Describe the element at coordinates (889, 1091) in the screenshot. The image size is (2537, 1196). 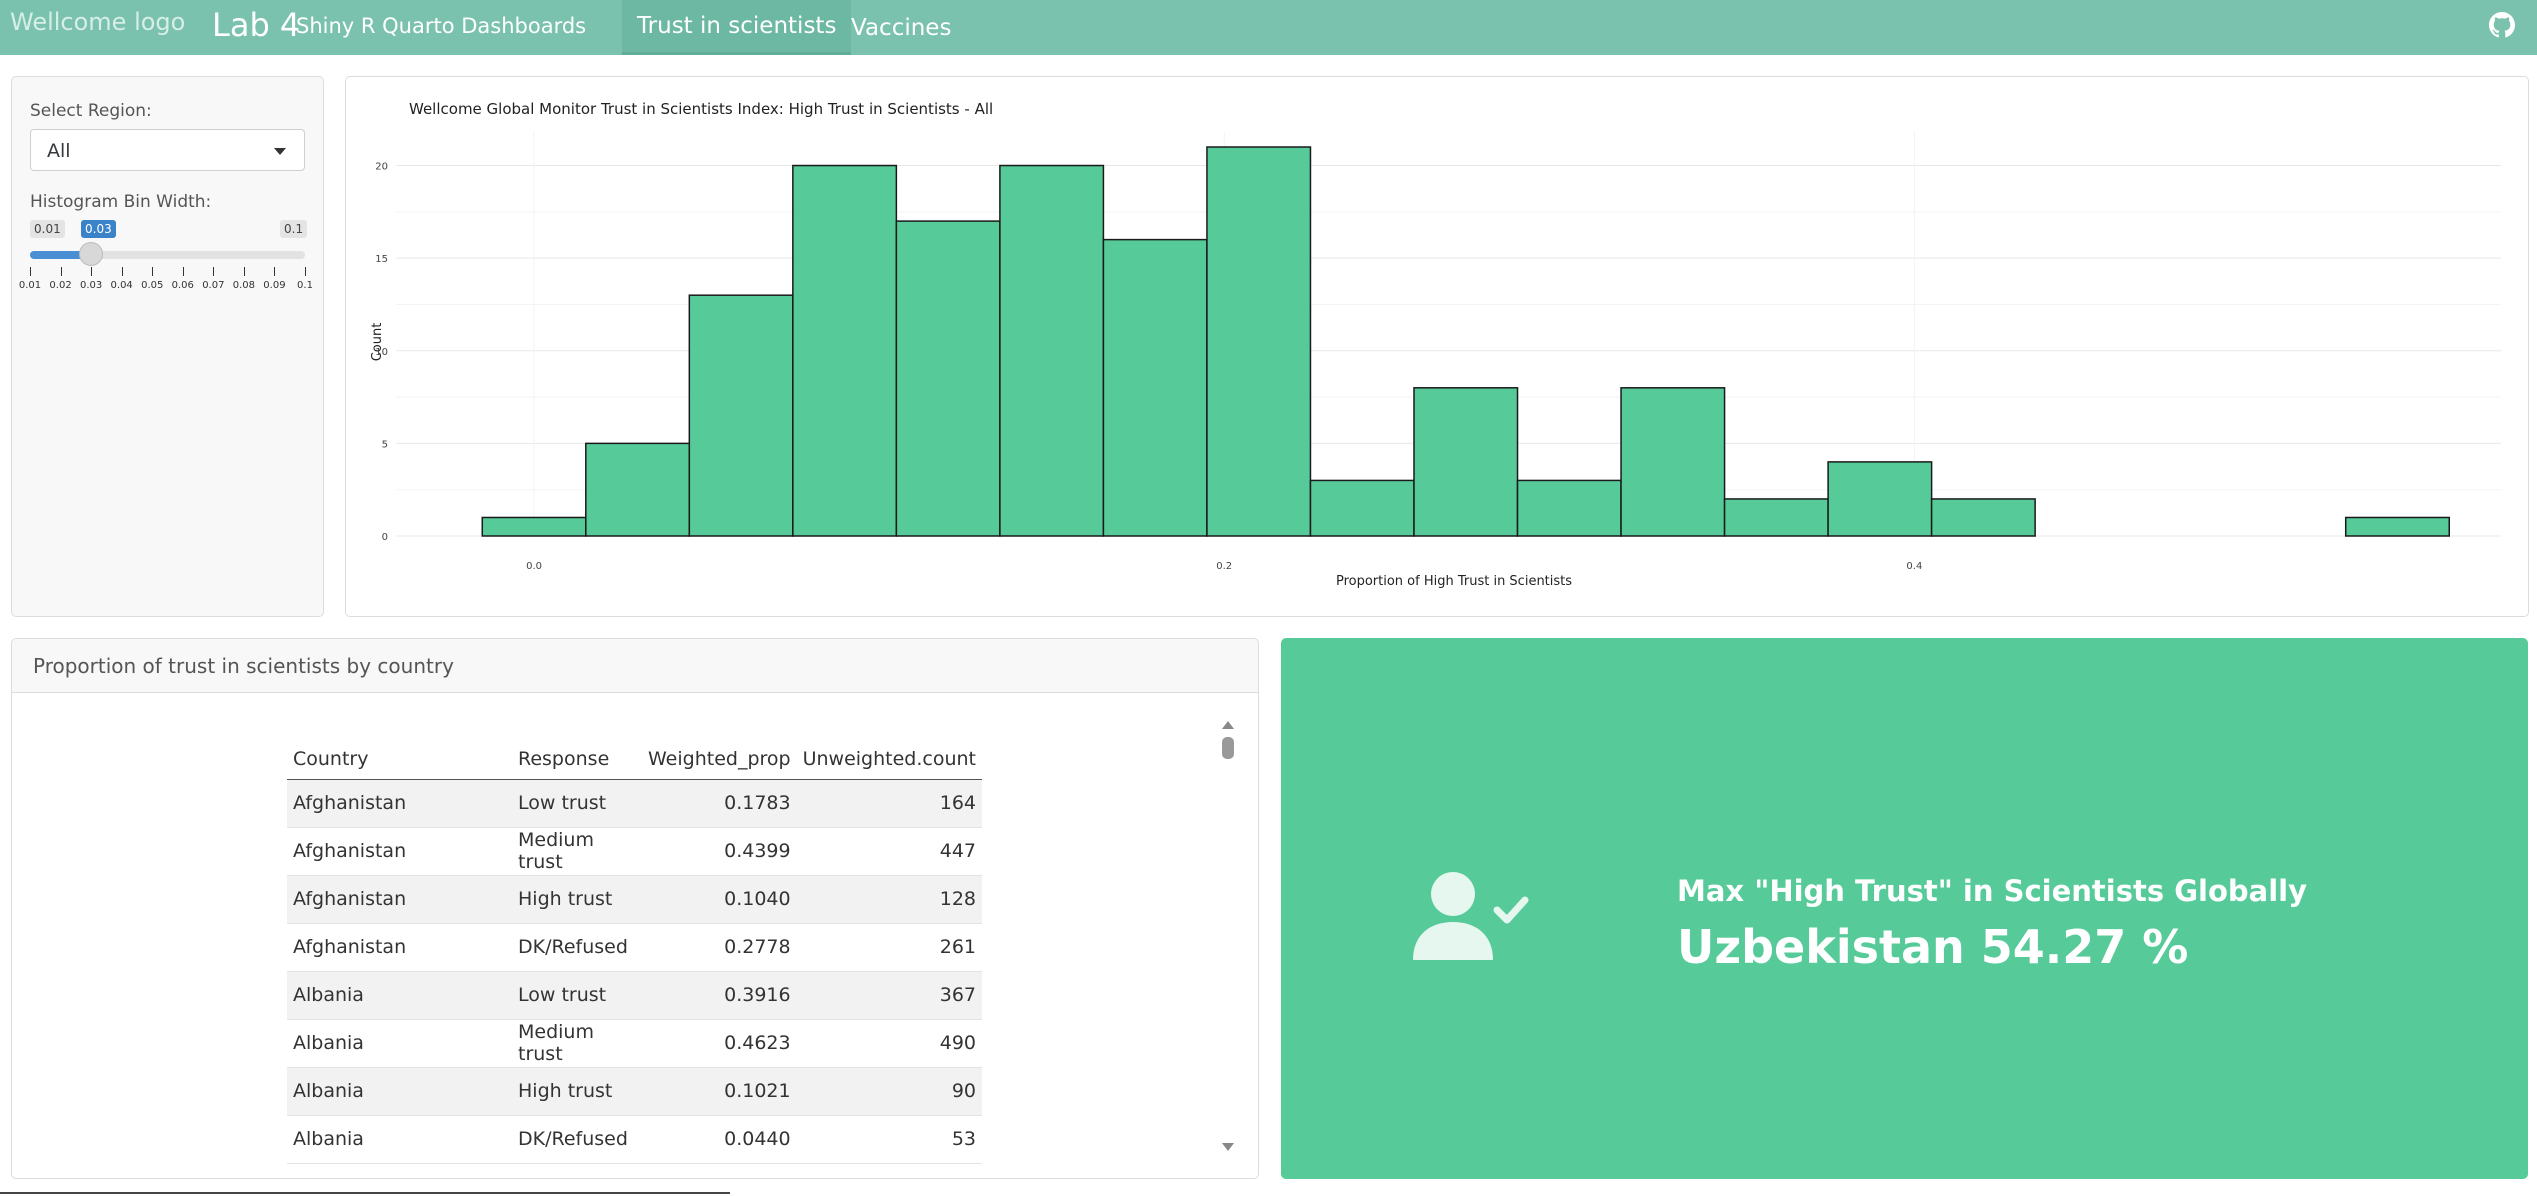
I see `cell-unweighted-count: 90` at that location.